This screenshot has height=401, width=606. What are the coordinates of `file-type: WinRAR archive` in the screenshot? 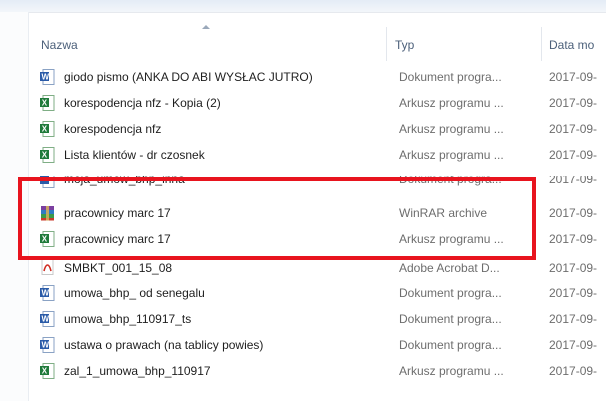 It's located at (443, 213).